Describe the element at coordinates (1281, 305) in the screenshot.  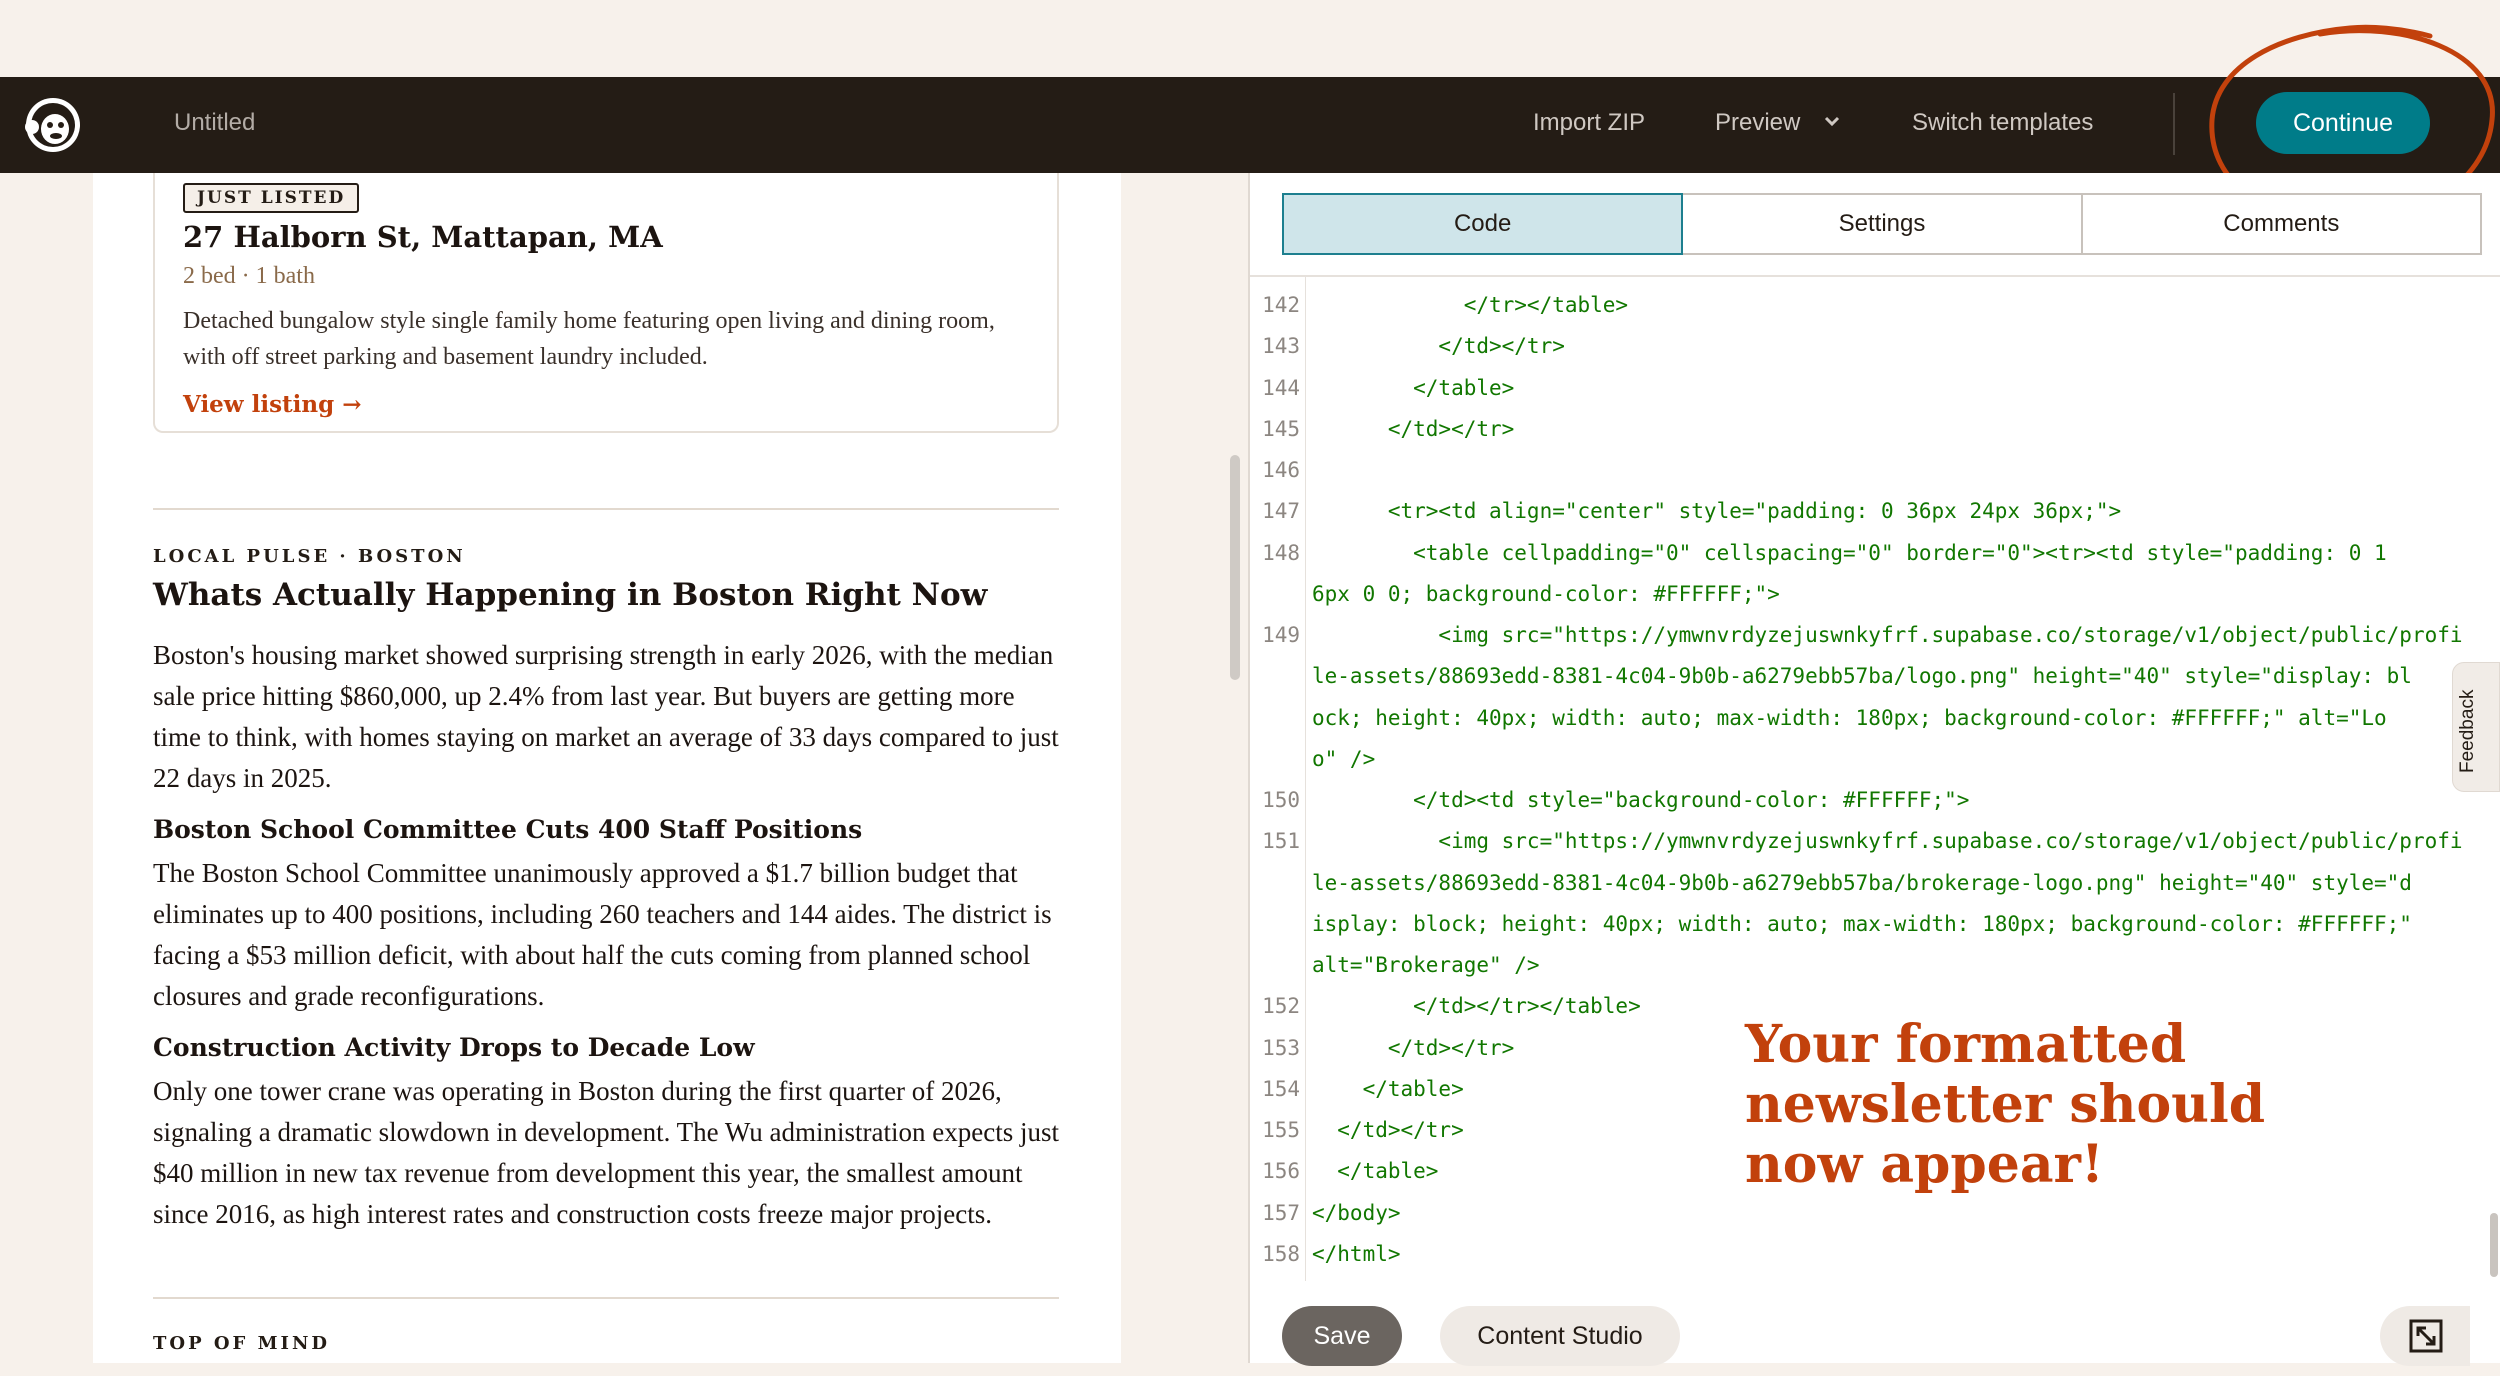
I see `line-number: 142` at that location.